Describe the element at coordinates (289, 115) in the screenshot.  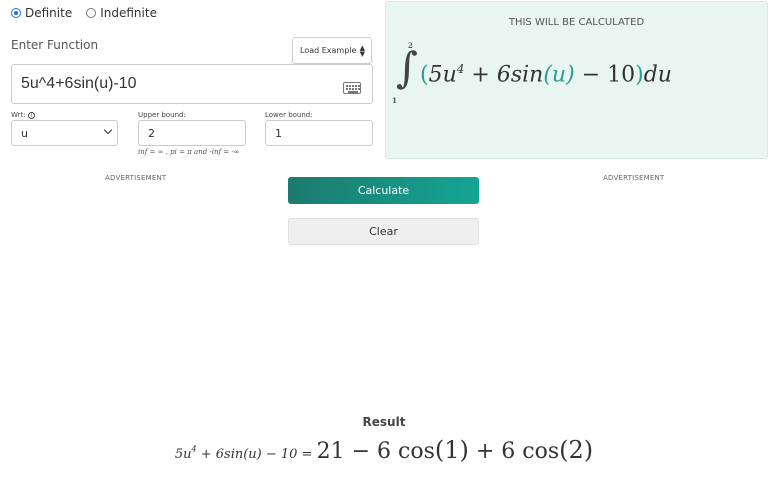
I see `lower-bound-label: Lower bound:` at that location.